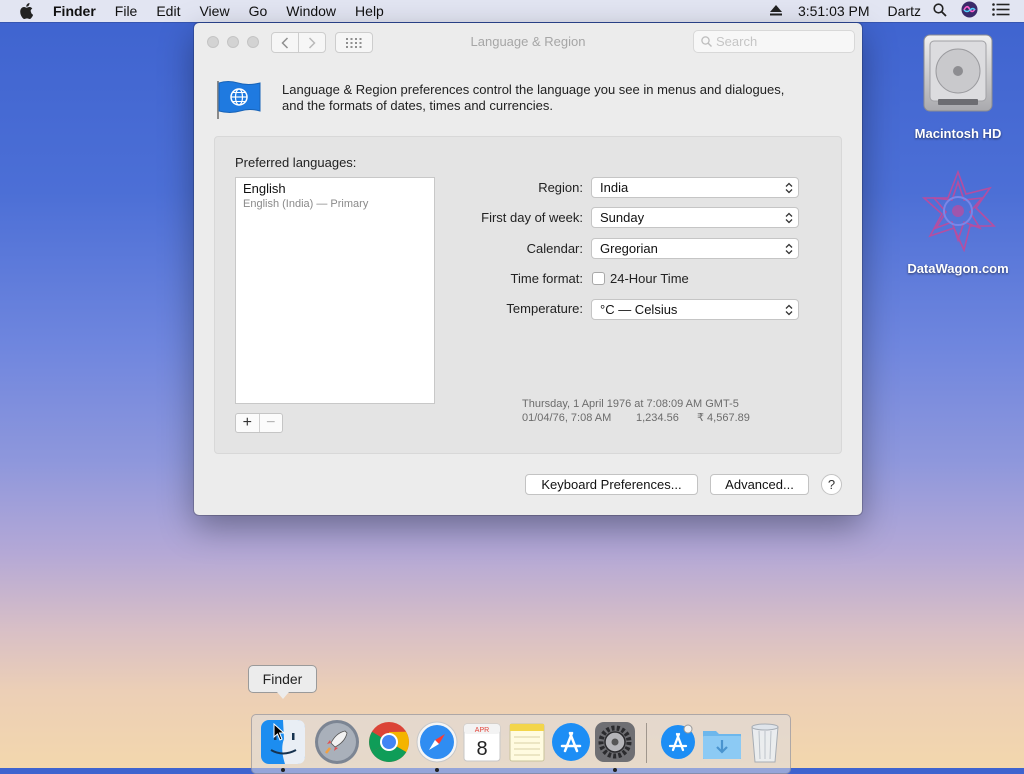  Describe the element at coordinates (528, 42) in the screenshot. I see `title-bar: Language & Region` at that location.